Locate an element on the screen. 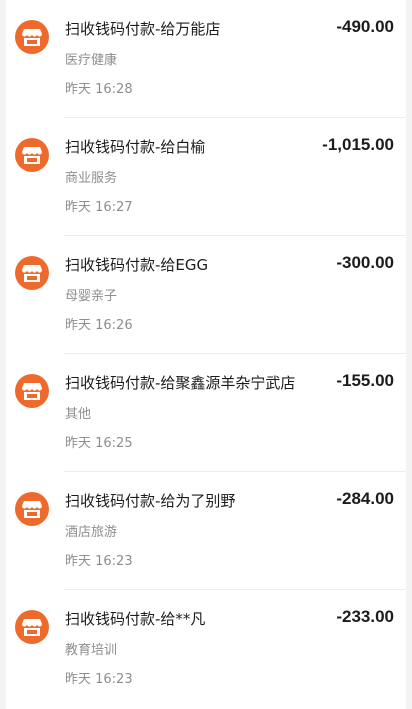  transaction-category: 母婴亲子 is located at coordinates (91, 296).